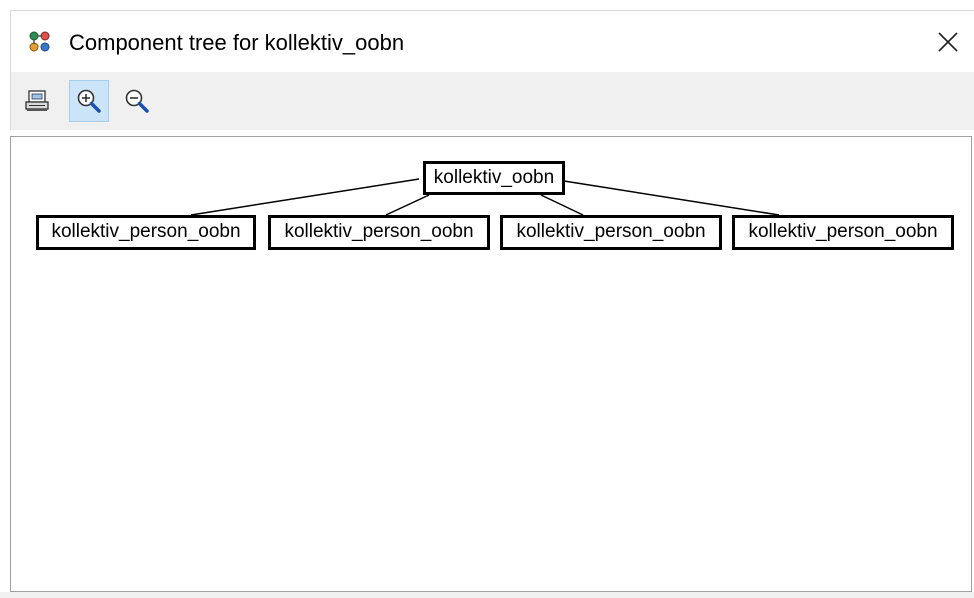 The height and width of the screenshot is (598, 974). What do you see at coordinates (492, 101) in the screenshot?
I see `toolbar` at bounding box center [492, 101].